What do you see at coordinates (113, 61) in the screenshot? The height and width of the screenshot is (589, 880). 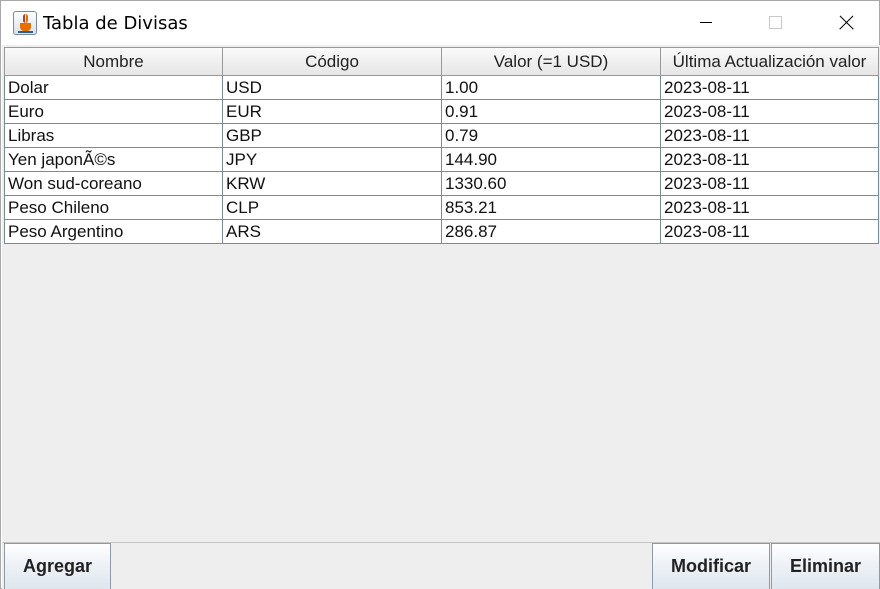 I see `column-header-nombre: Nombre` at bounding box center [113, 61].